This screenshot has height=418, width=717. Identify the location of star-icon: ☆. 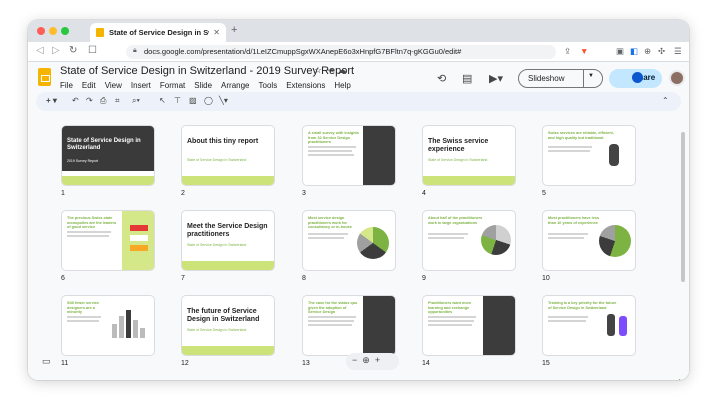
(320, 70).